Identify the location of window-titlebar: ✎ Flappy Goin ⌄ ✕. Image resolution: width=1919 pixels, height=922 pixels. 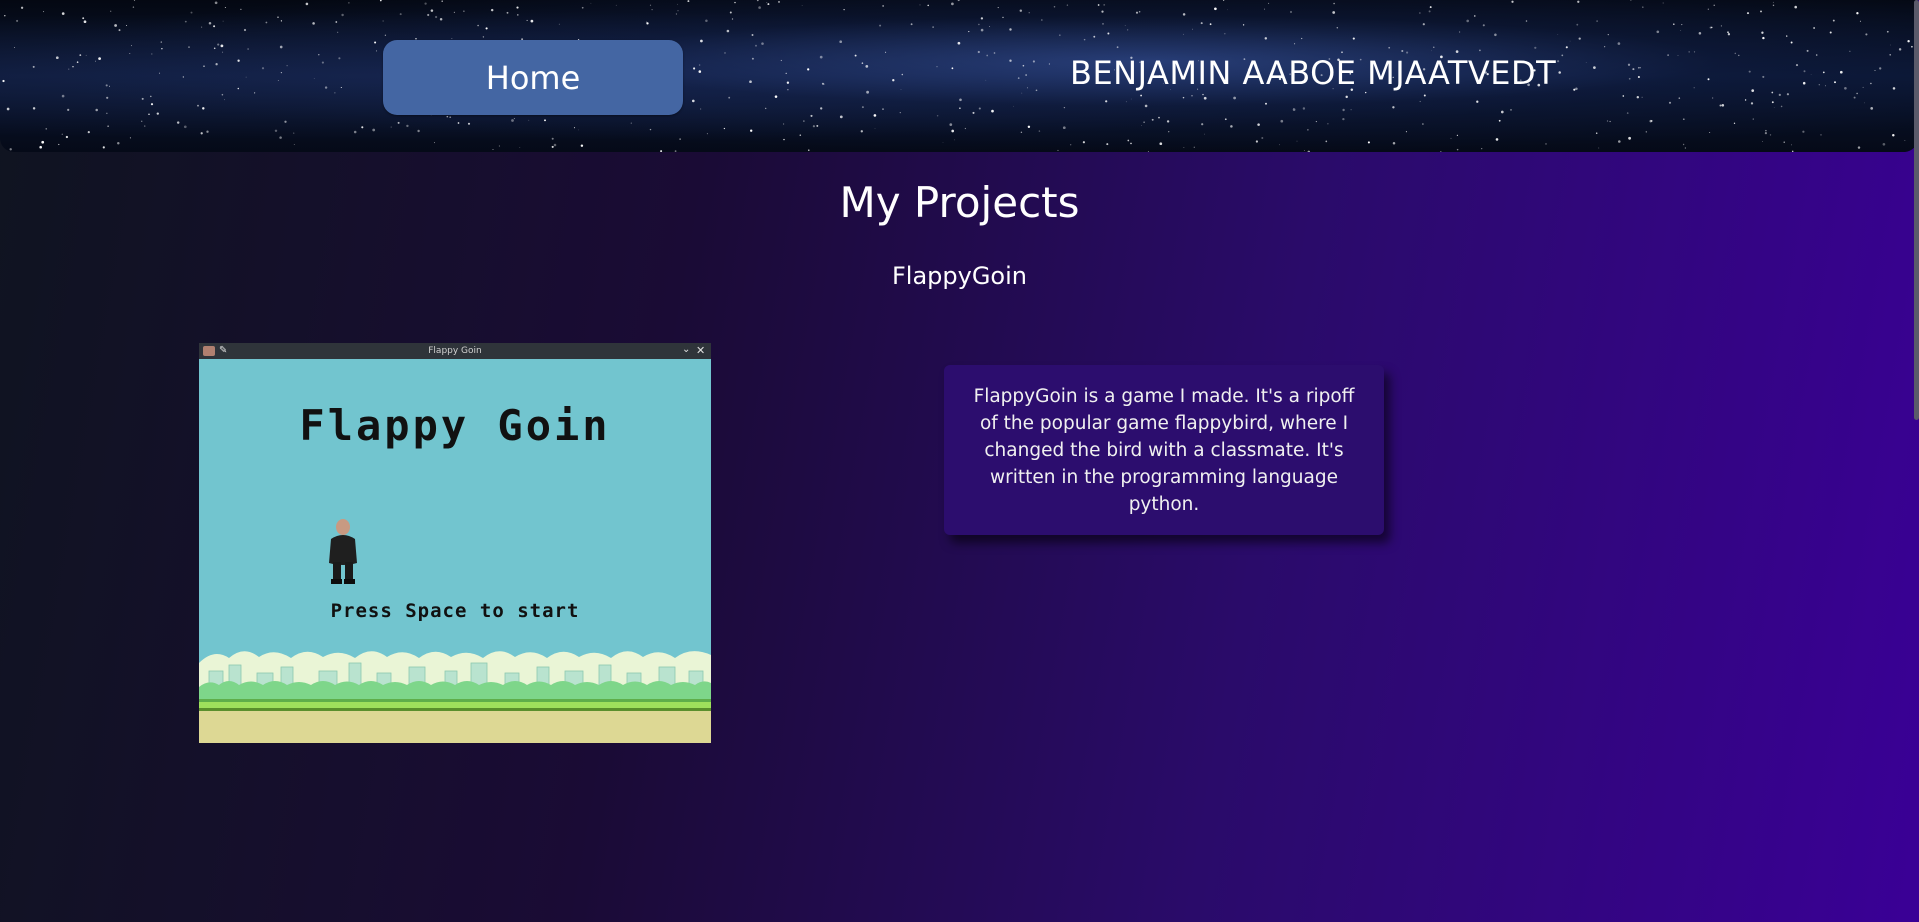
(455, 351).